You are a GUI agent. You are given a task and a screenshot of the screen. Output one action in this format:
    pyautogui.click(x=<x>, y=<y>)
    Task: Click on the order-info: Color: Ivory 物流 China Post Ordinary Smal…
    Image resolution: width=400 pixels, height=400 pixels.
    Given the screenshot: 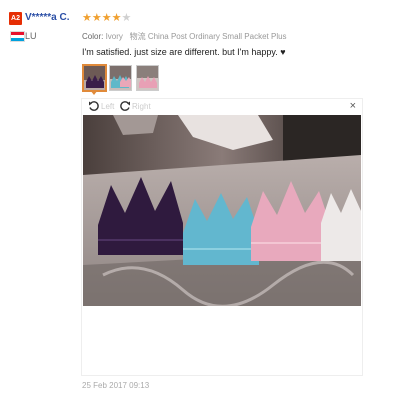 What is the action you would take?
    pyautogui.click(x=184, y=36)
    